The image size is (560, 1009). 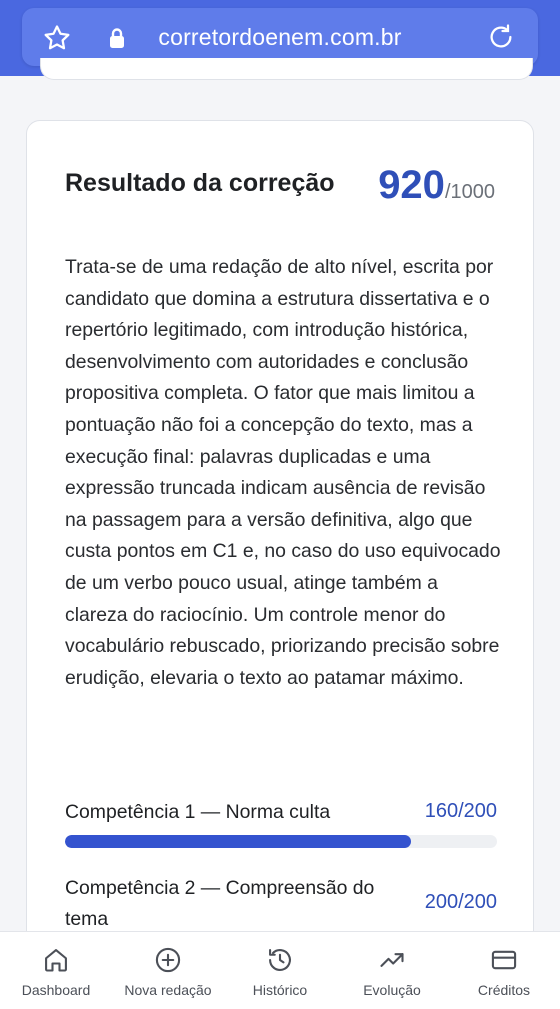 I want to click on home-icon, so click(x=56, y=960).